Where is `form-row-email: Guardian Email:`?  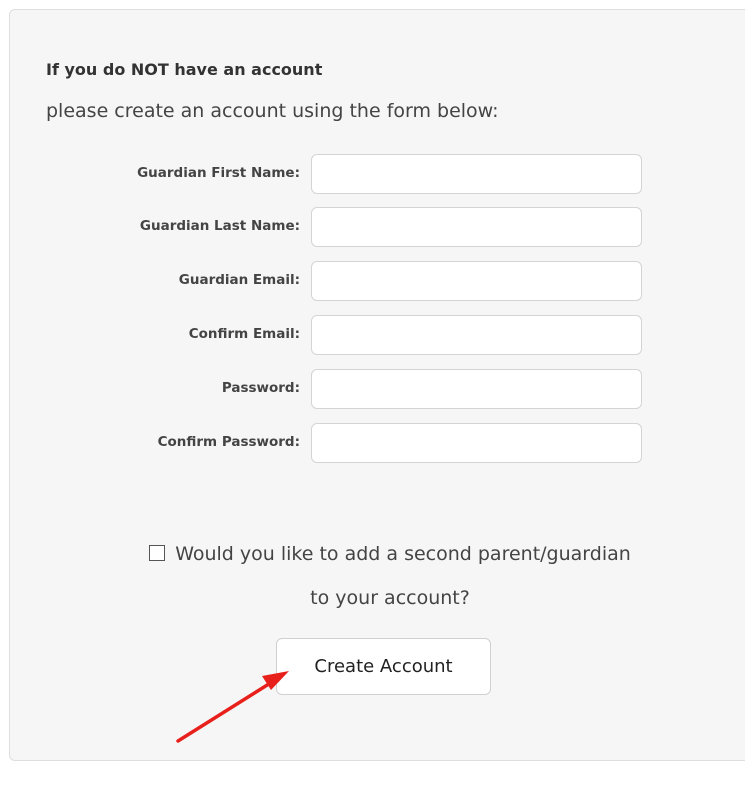
form-row-email: Guardian Email: is located at coordinates (372, 282).